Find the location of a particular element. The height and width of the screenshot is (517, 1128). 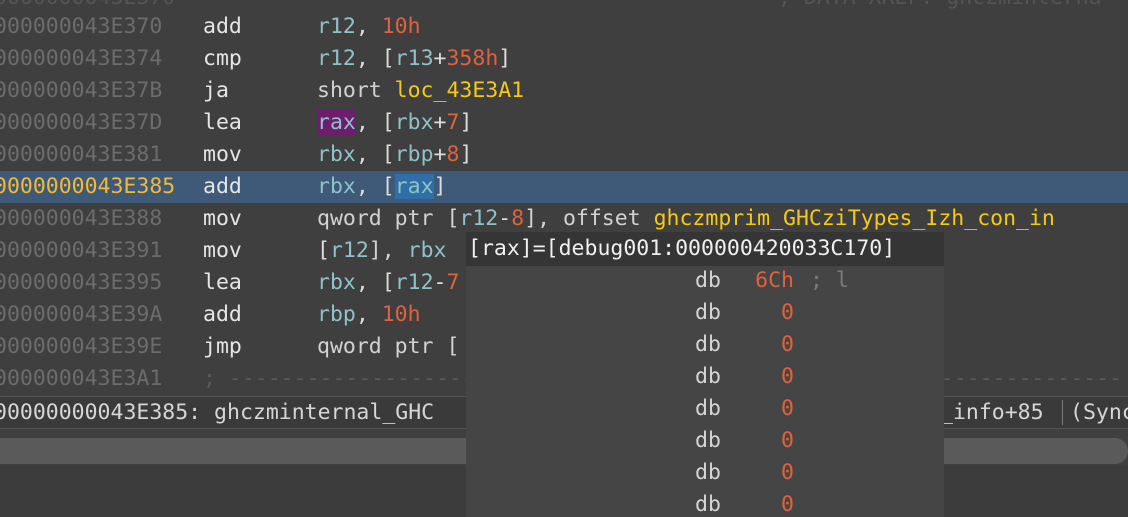

operands: rbx, [rax] is located at coordinates (382, 186).